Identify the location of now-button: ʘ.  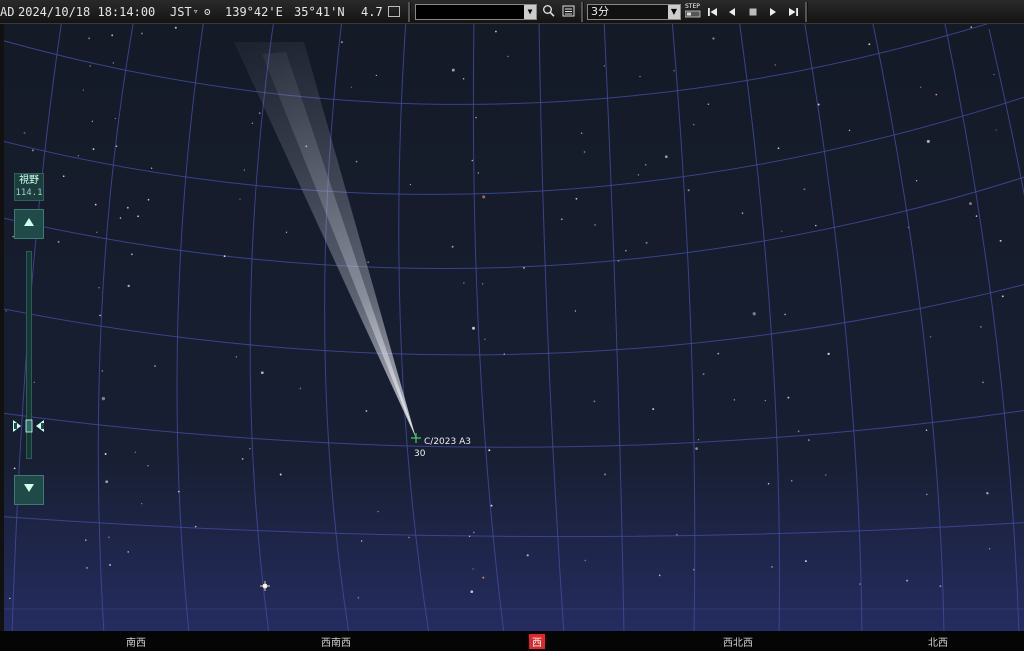
(207, 12).